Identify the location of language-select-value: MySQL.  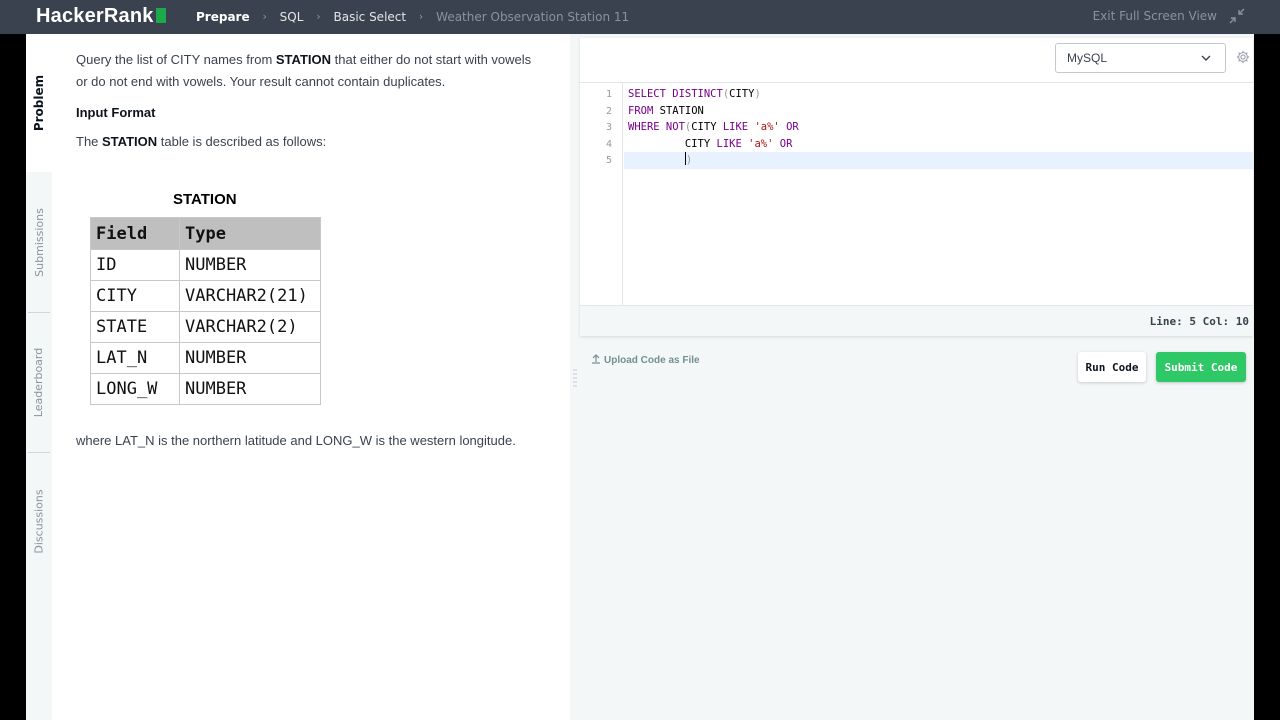
(1087, 58).